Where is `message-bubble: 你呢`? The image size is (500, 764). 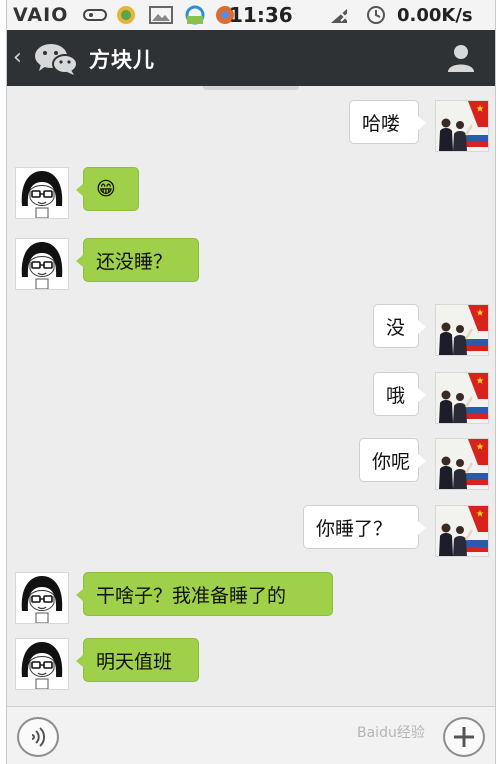
message-bubble: 你呢 is located at coordinates (392, 460).